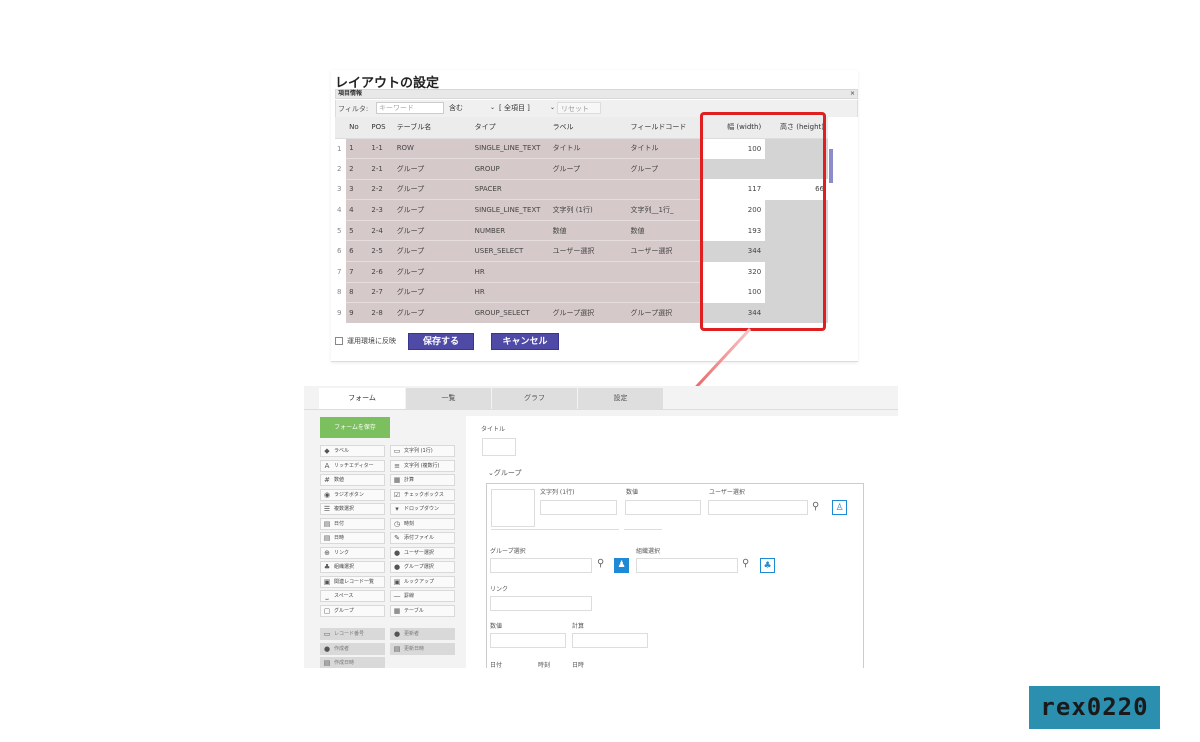  I want to click on tab-list: 一覧, so click(448, 398).